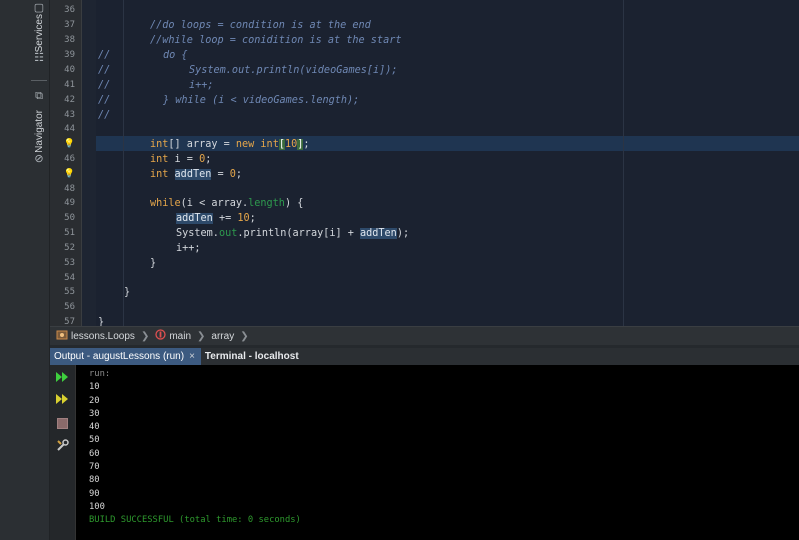 This screenshot has height=540, width=799. Describe the element at coordinates (220, 174) in the screenshot. I see `code-token: =` at that location.